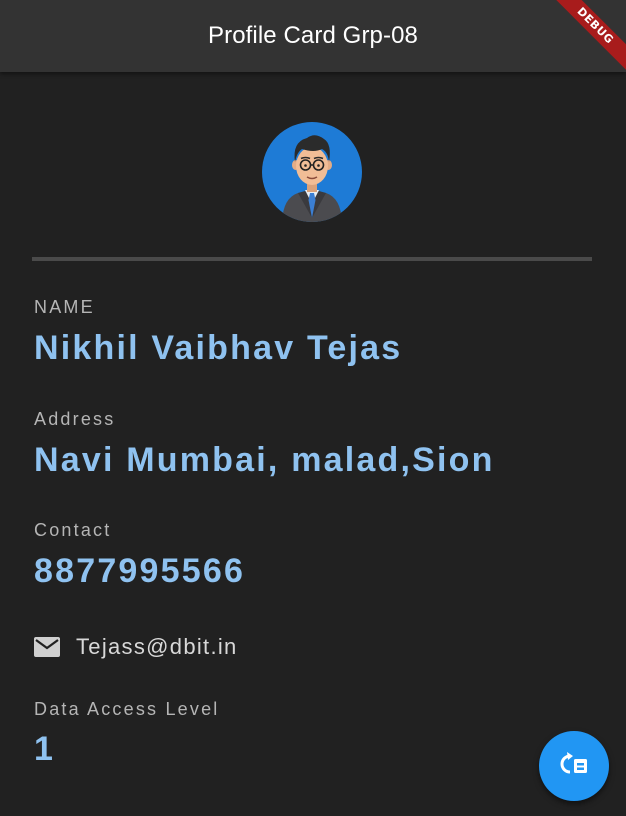 The height and width of the screenshot is (816, 626). I want to click on mail-icon, so click(47, 647).